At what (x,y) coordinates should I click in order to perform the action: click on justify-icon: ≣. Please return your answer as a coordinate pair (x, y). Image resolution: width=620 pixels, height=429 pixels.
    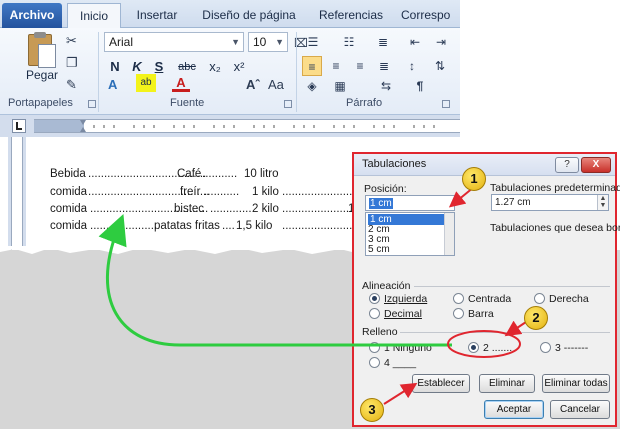
    Looking at the image, I should click on (384, 66).